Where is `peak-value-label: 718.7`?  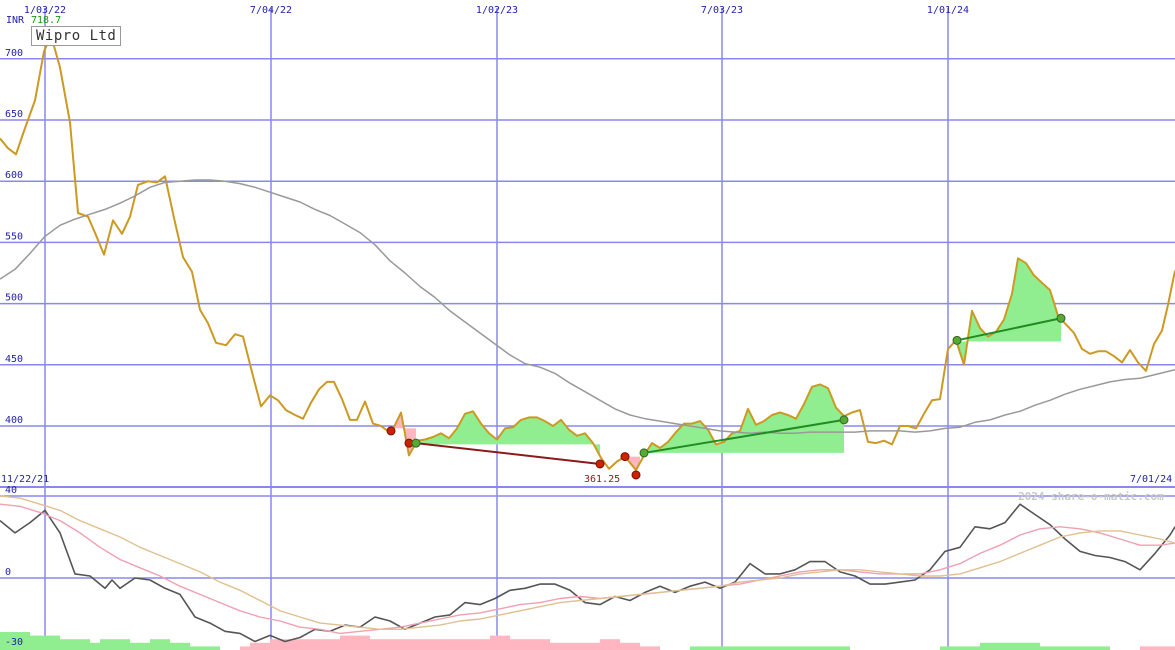 peak-value-label: 718.7 is located at coordinates (46, 20).